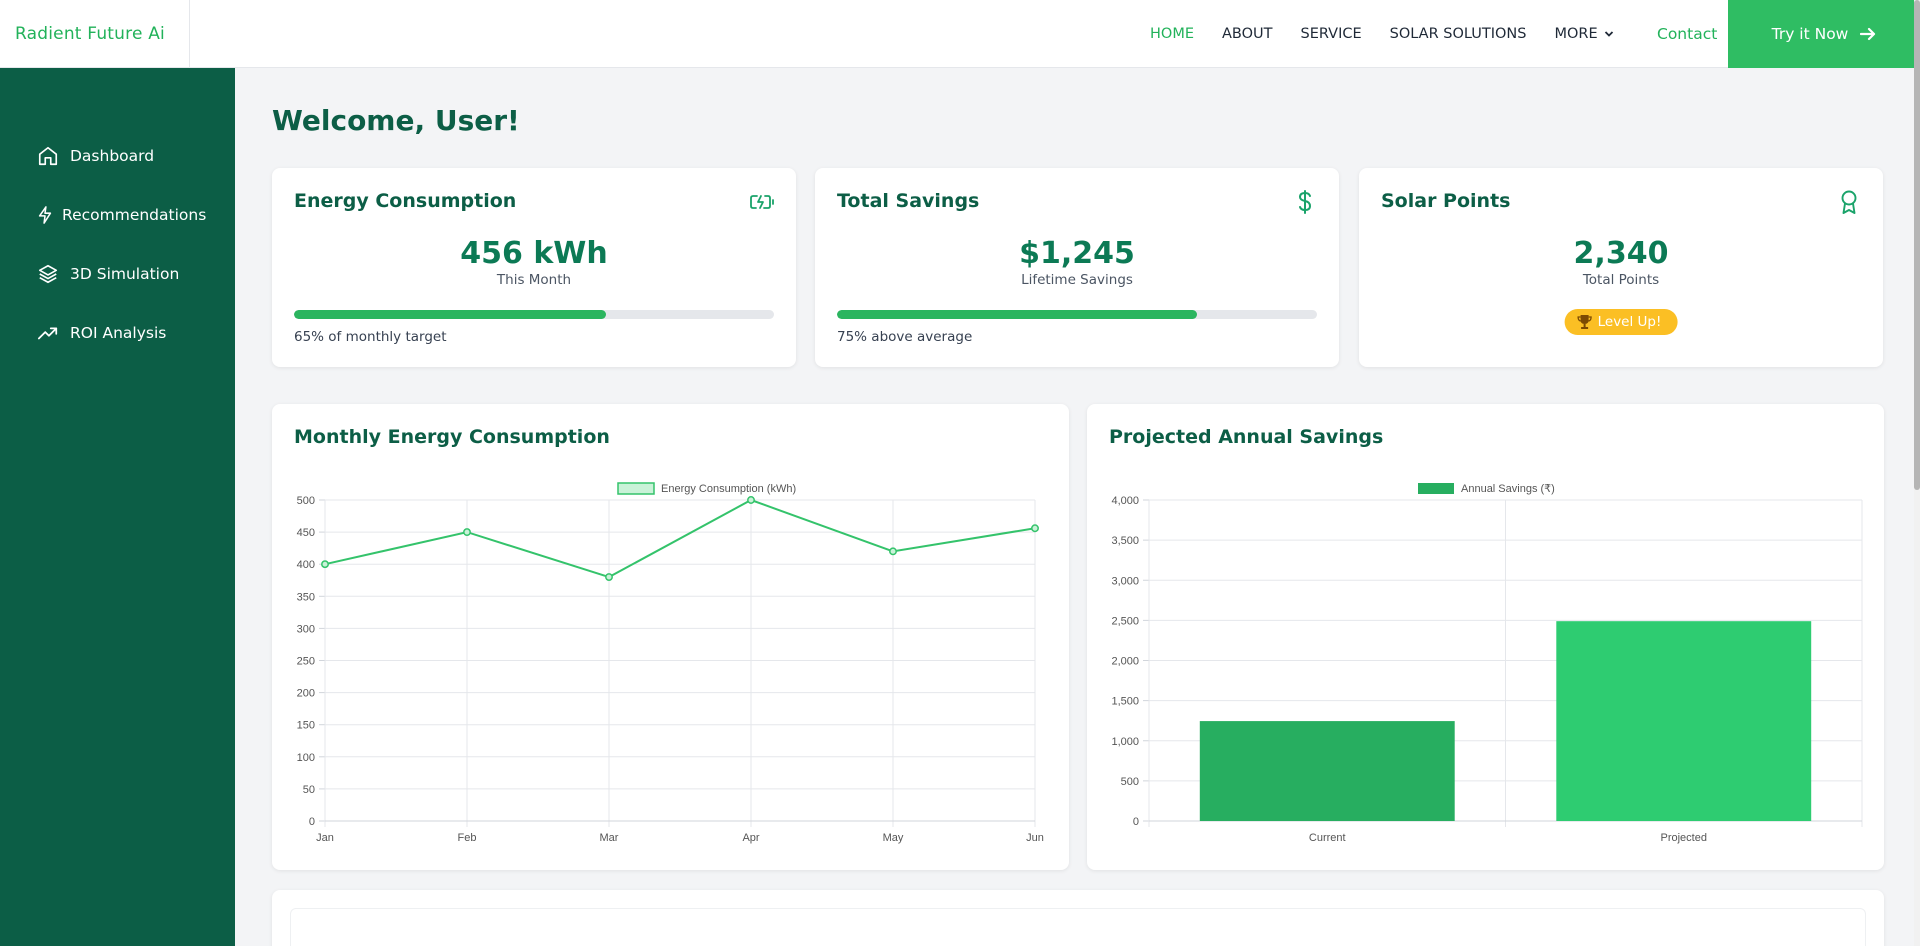 The width and height of the screenshot is (1920, 946). What do you see at coordinates (125, 273) in the screenshot?
I see `sidebar-item-label: 3D Simulation` at bounding box center [125, 273].